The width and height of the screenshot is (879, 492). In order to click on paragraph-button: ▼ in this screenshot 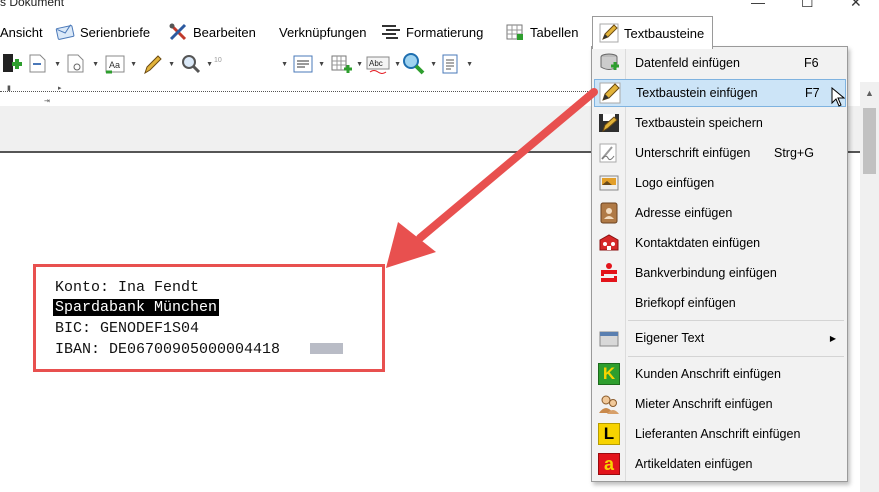, I will do `click(308, 64)`.